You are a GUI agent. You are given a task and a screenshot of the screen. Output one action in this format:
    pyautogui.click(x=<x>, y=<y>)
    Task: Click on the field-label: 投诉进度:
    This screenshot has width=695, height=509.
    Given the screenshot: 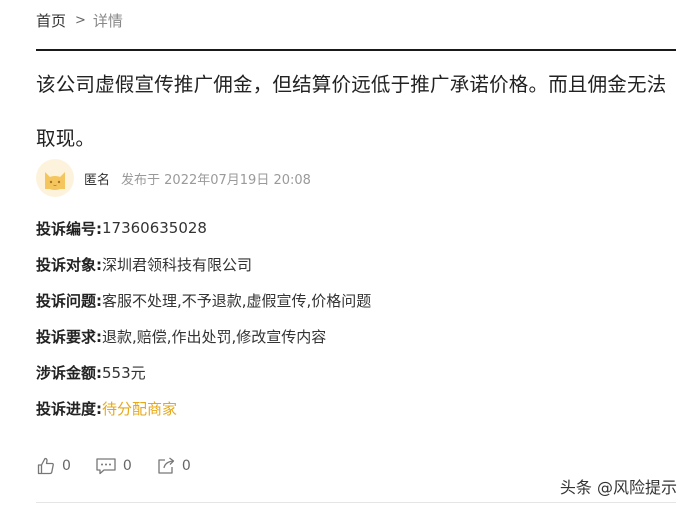 What is the action you would take?
    pyautogui.click(x=69, y=408)
    